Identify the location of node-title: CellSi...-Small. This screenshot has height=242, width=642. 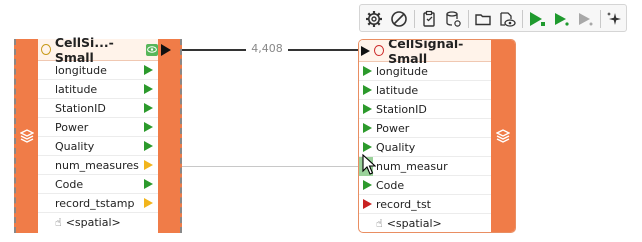
(84, 49).